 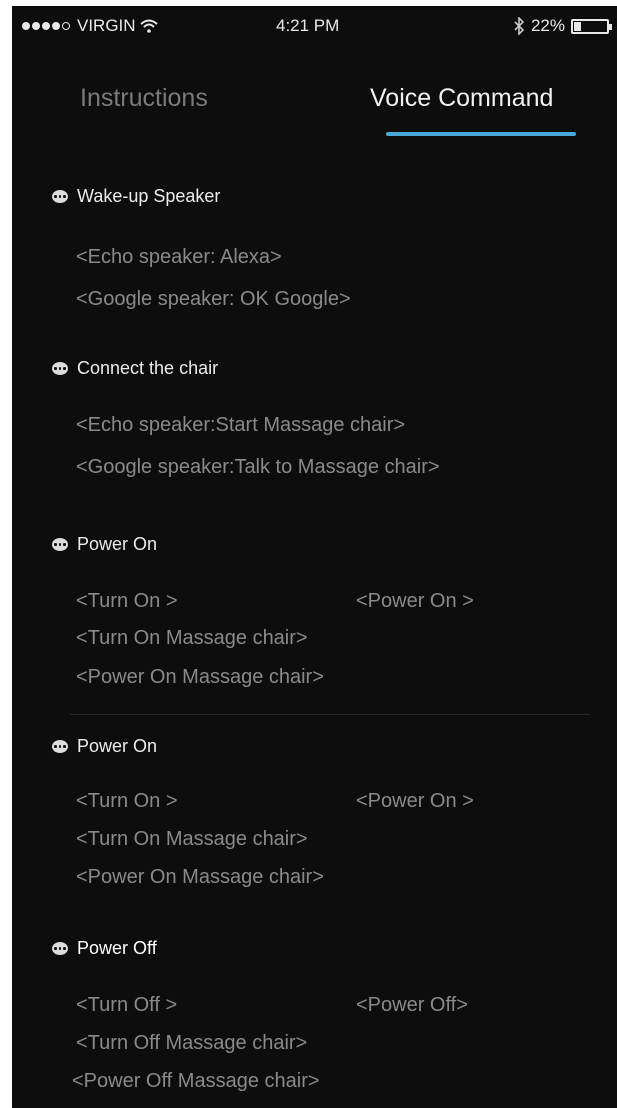 What do you see at coordinates (578, 26) in the screenshot?
I see `battery-fill` at bounding box center [578, 26].